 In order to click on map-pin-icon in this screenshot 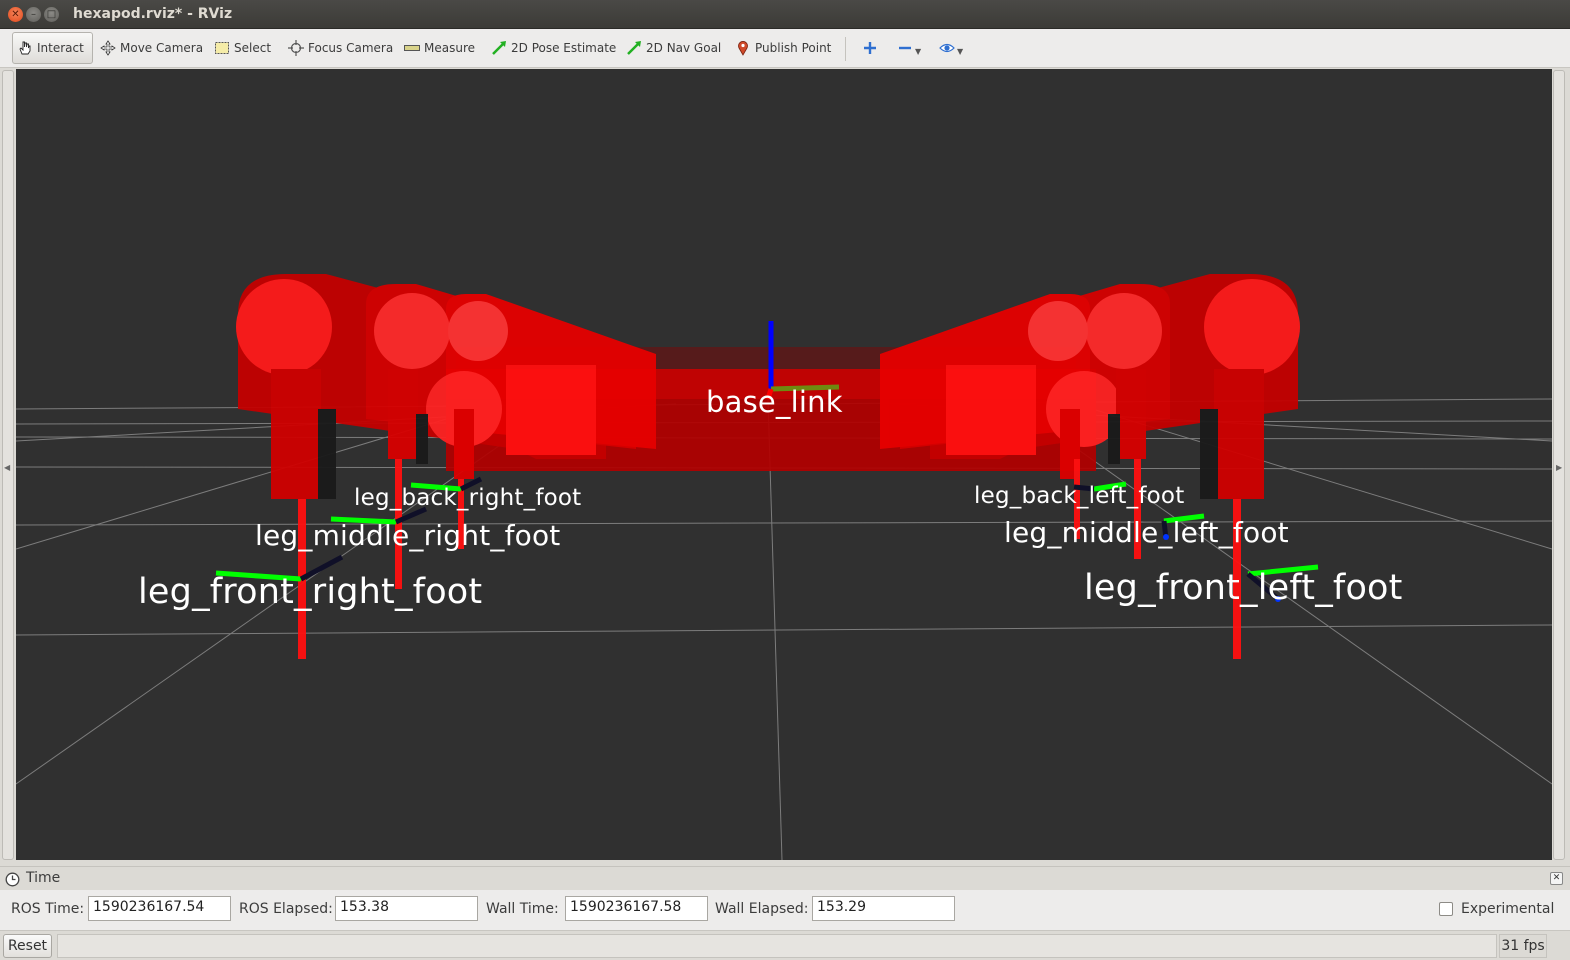, I will do `click(743, 48)`.